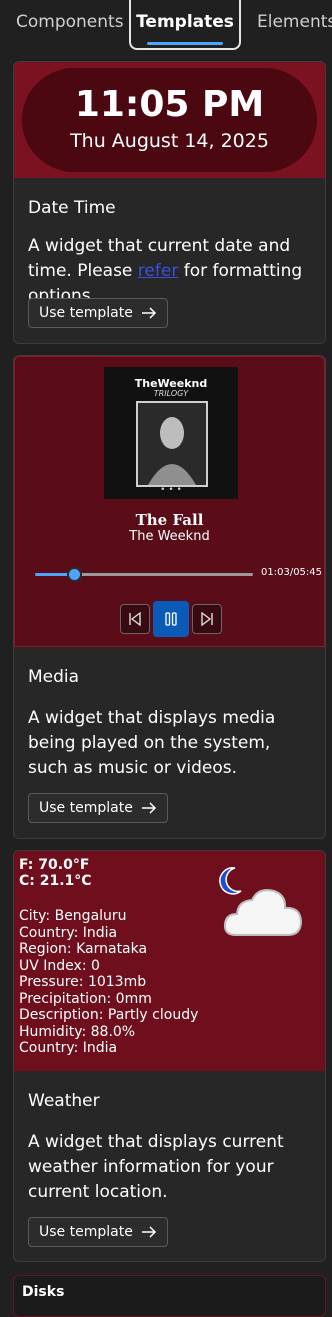 This screenshot has width=332, height=1317. What do you see at coordinates (169, 536) in the screenshot?
I see `song-artist: The Weeknd` at bounding box center [169, 536].